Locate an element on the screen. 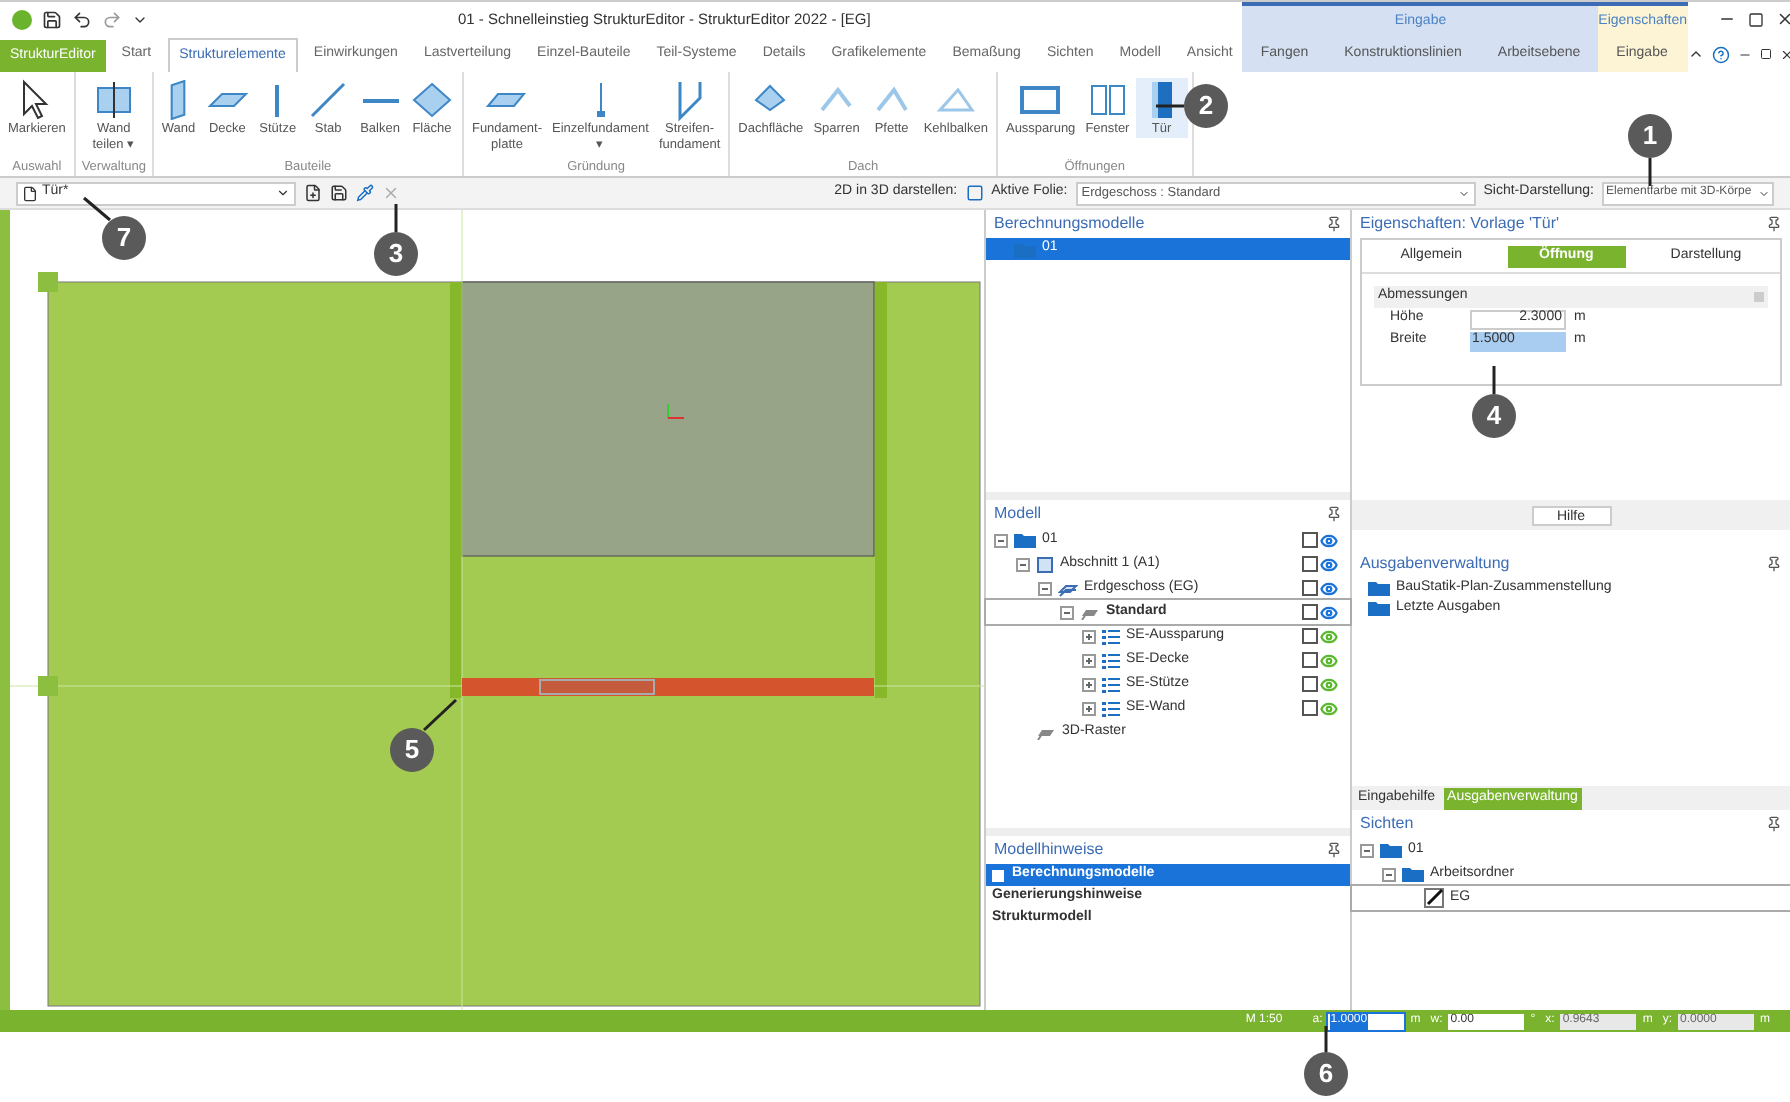 Image resolution: width=1790 pixels, height=1102 pixels. surface-icon is located at coordinates (431, 100).